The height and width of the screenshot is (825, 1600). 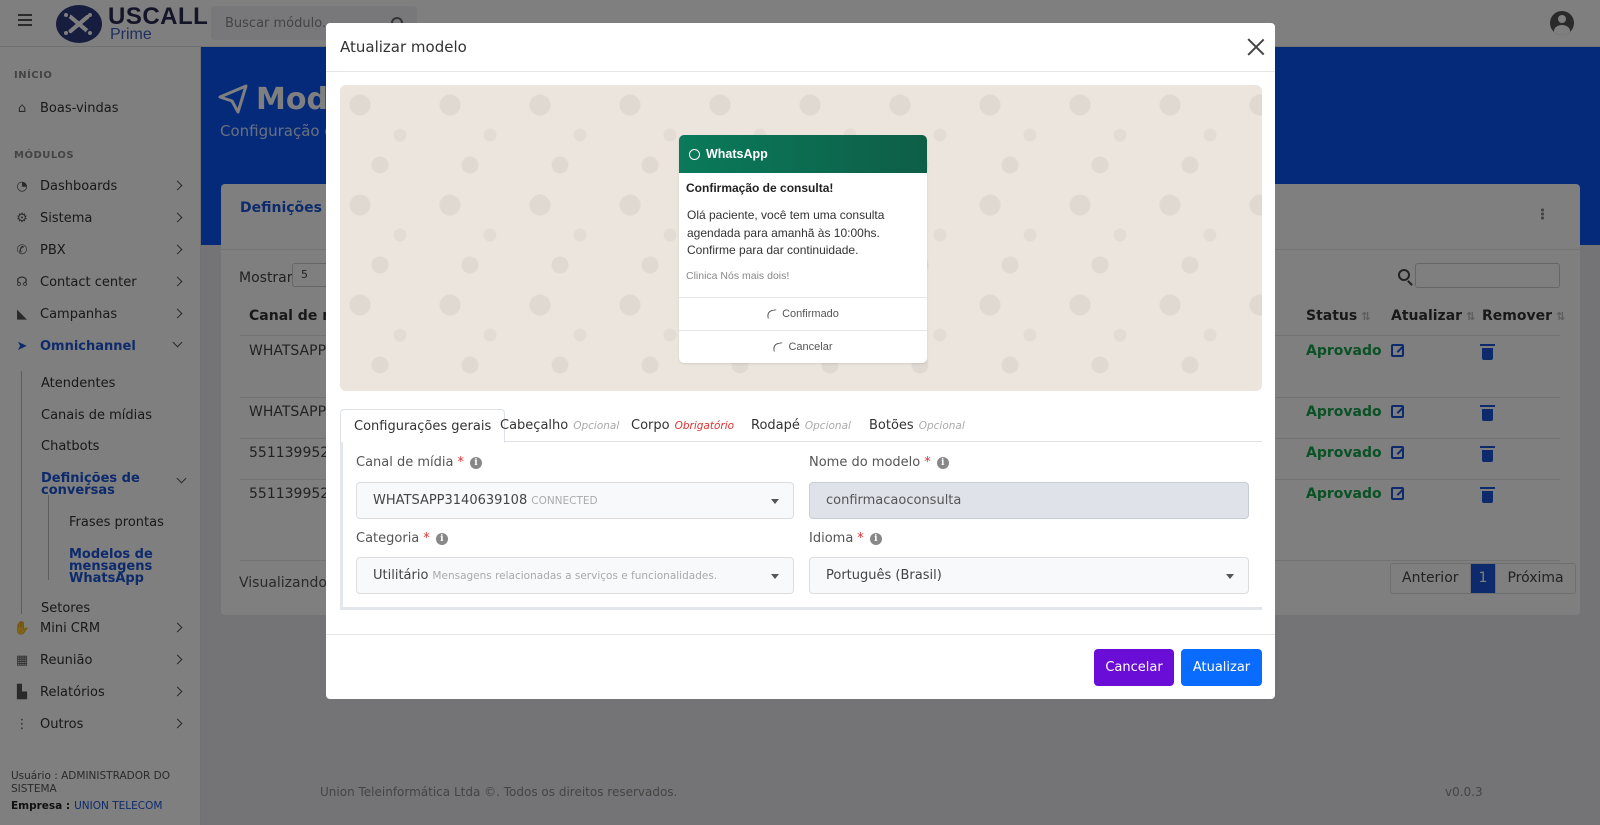 What do you see at coordinates (650, 425) in the screenshot?
I see `tab-label: Corpo` at bounding box center [650, 425].